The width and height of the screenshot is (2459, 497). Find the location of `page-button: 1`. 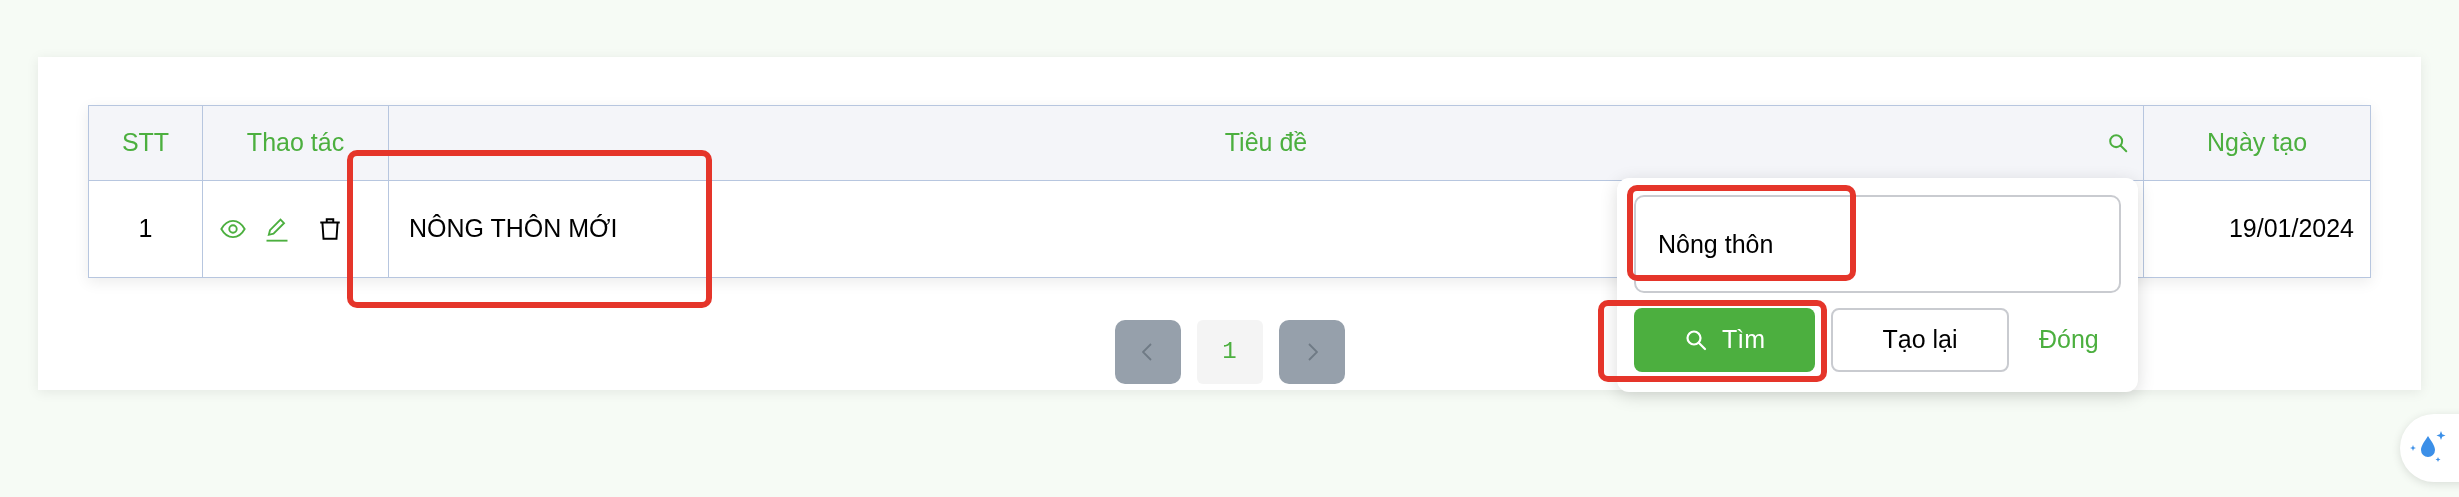

page-button: 1 is located at coordinates (1229, 352).